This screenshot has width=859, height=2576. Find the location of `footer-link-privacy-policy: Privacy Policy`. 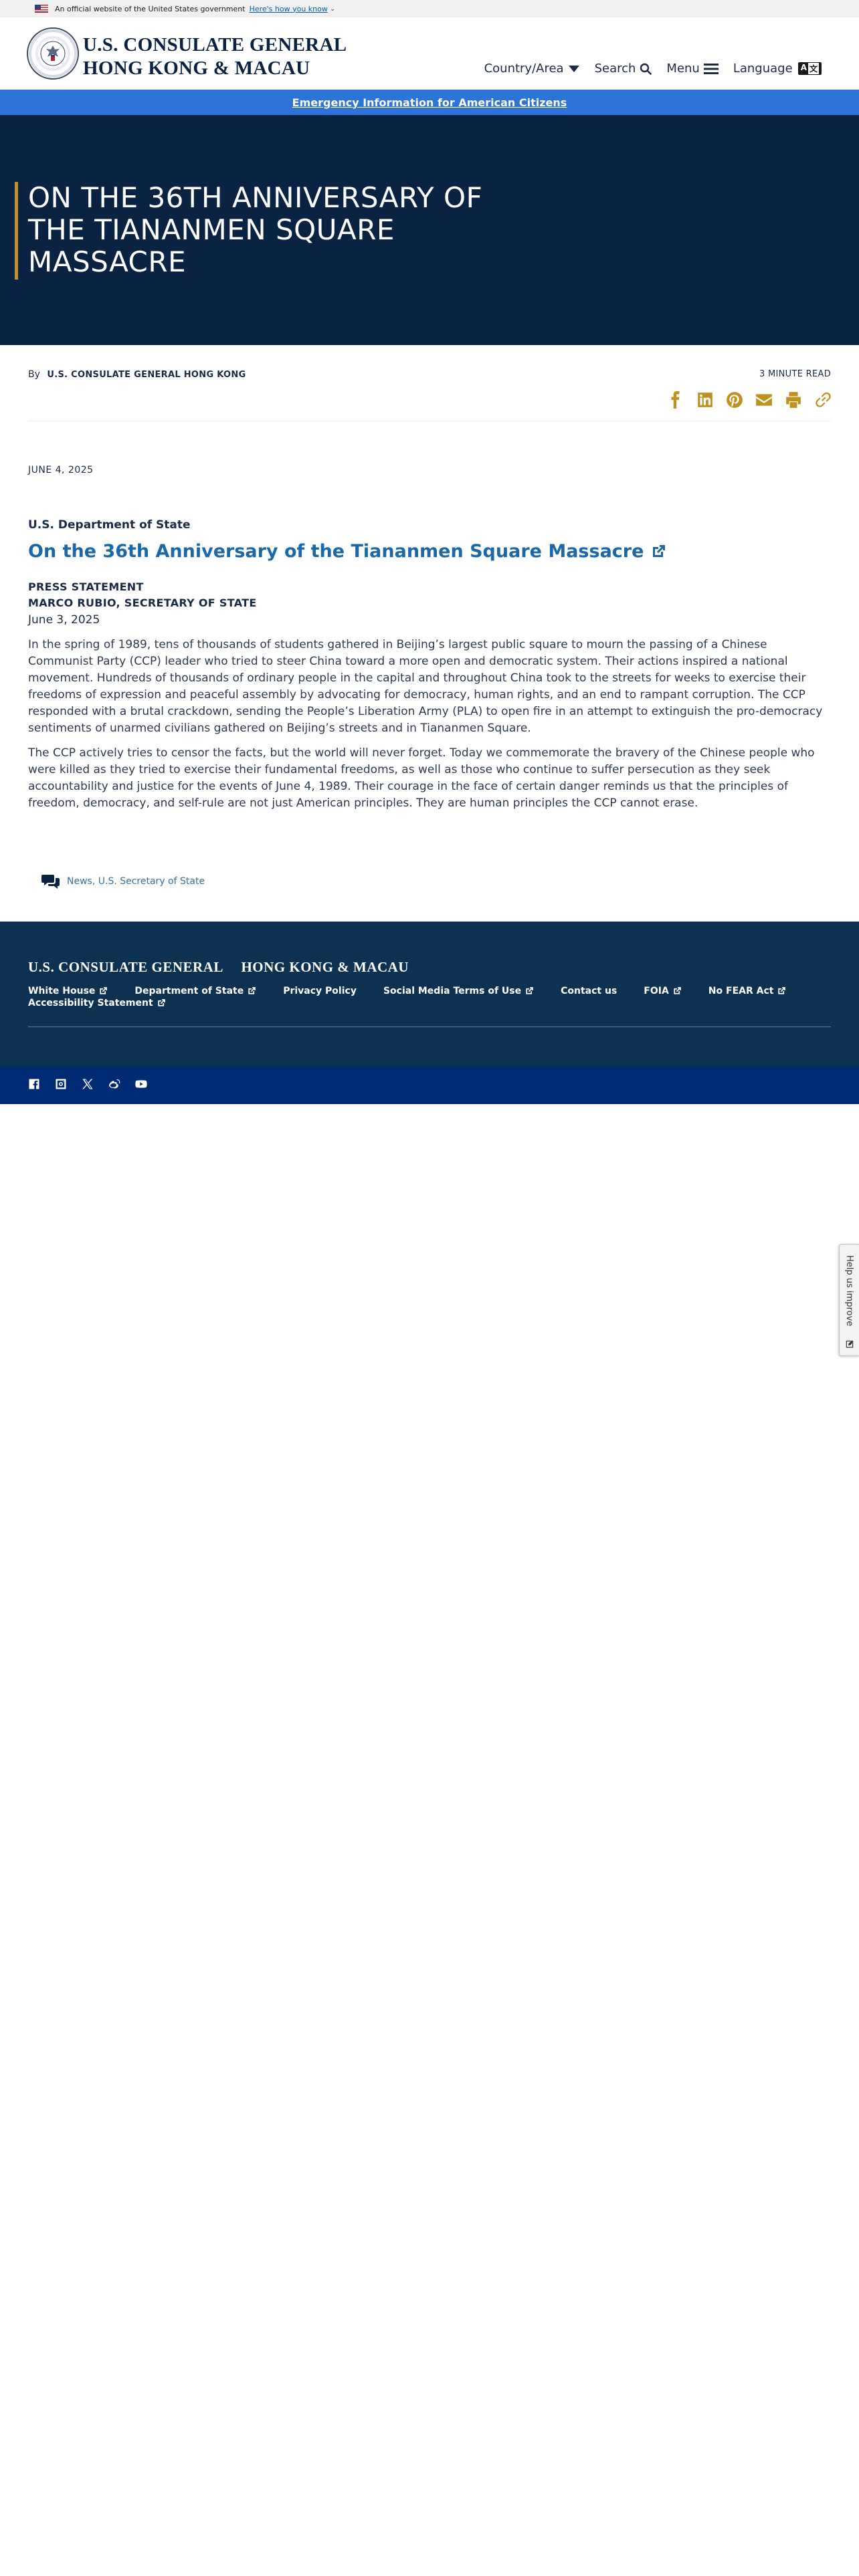

footer-link-privacy-policy: Privacy Policy is located at coordinates (320, 991).